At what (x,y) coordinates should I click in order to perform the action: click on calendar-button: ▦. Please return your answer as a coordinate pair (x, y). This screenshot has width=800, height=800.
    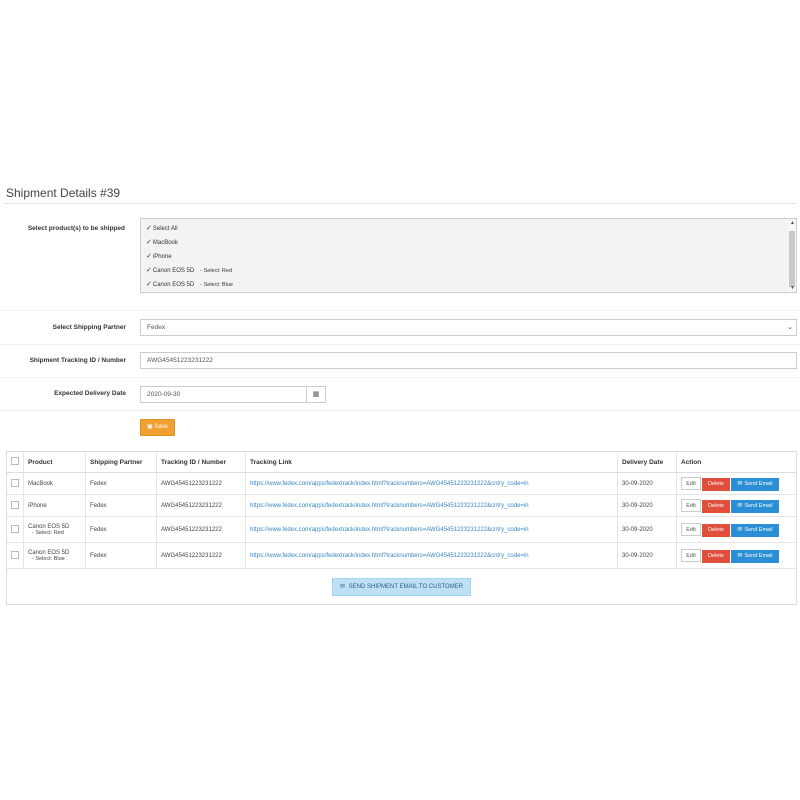
    Looking at the image, I should click on (316, 394).